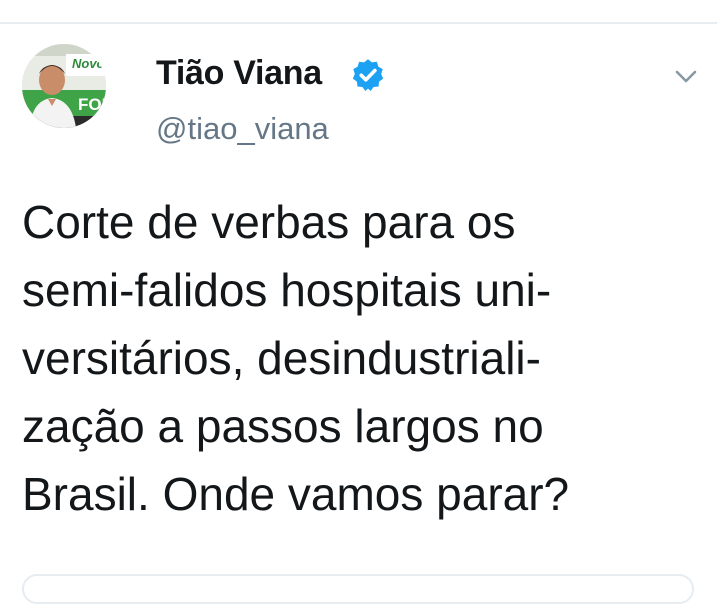 This screenshot has width=717, height=604. Describe the element at coordinates (239, 73) in the screenshot. I see `display-name: Tião Viana` at that location.